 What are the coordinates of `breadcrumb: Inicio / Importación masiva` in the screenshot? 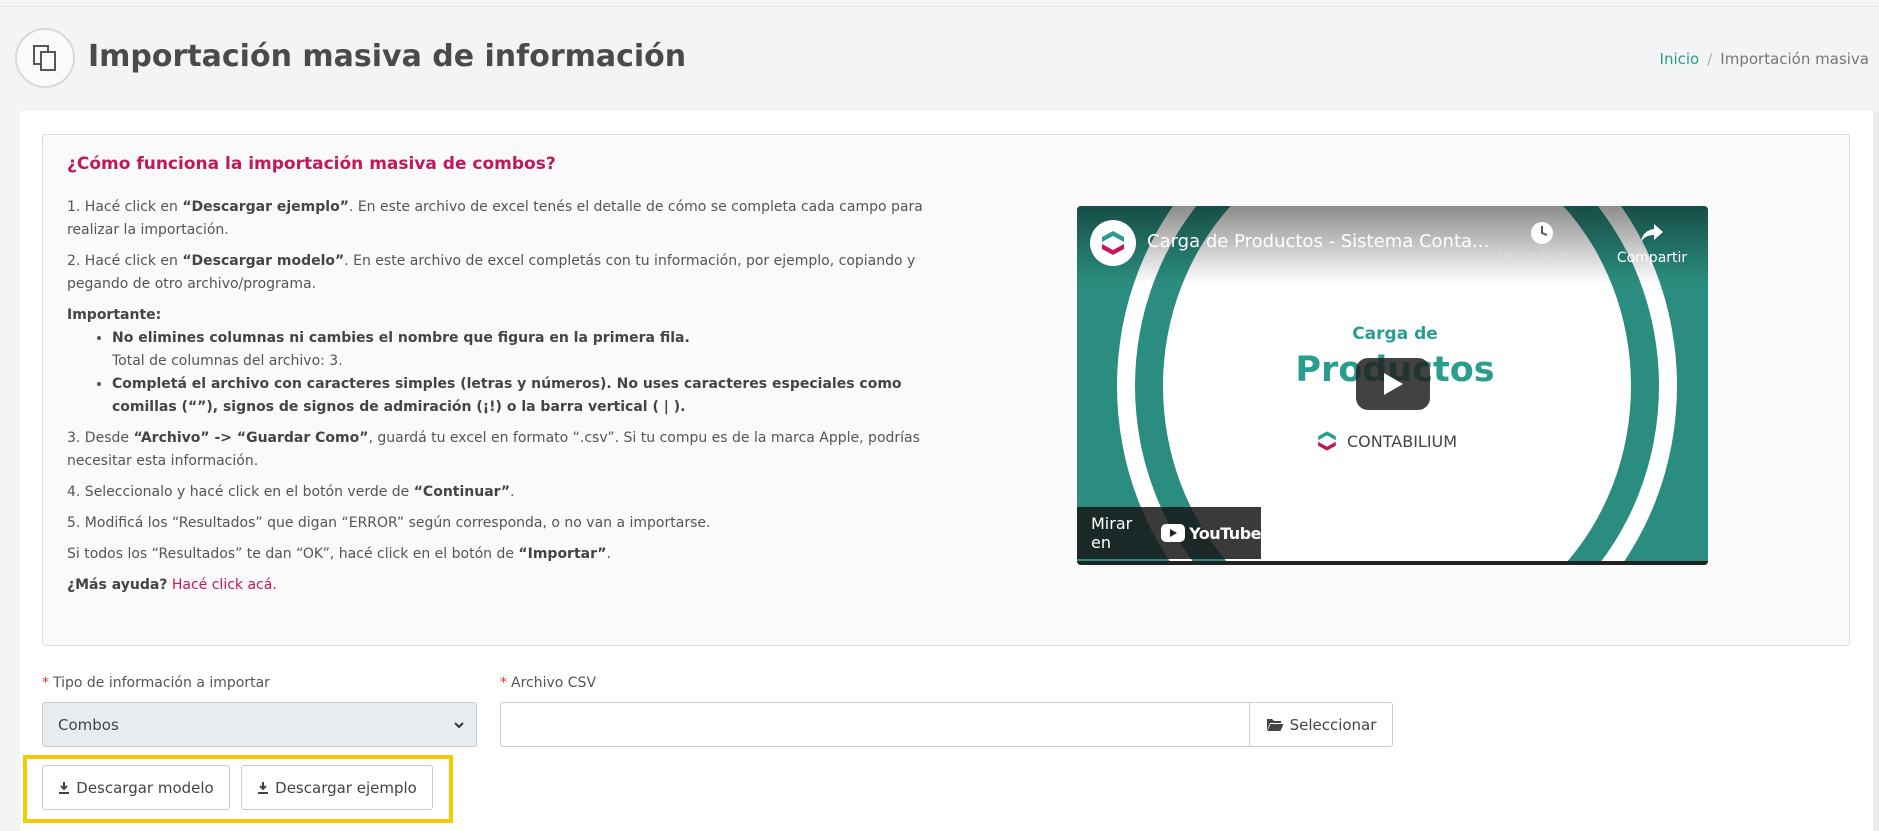 It's located at (1764, 59).